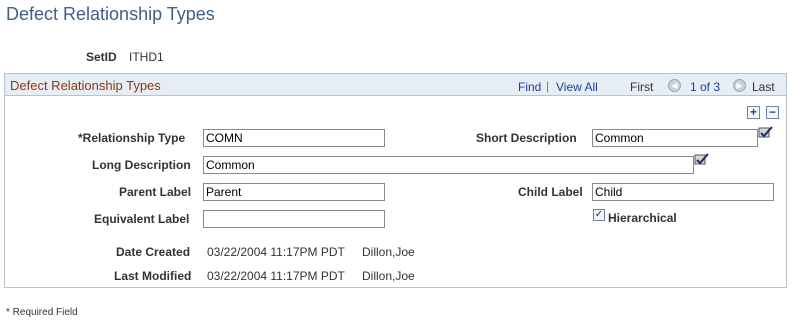  I want to click on arrow-right-circle-icon: ▶, so click(739, 85).